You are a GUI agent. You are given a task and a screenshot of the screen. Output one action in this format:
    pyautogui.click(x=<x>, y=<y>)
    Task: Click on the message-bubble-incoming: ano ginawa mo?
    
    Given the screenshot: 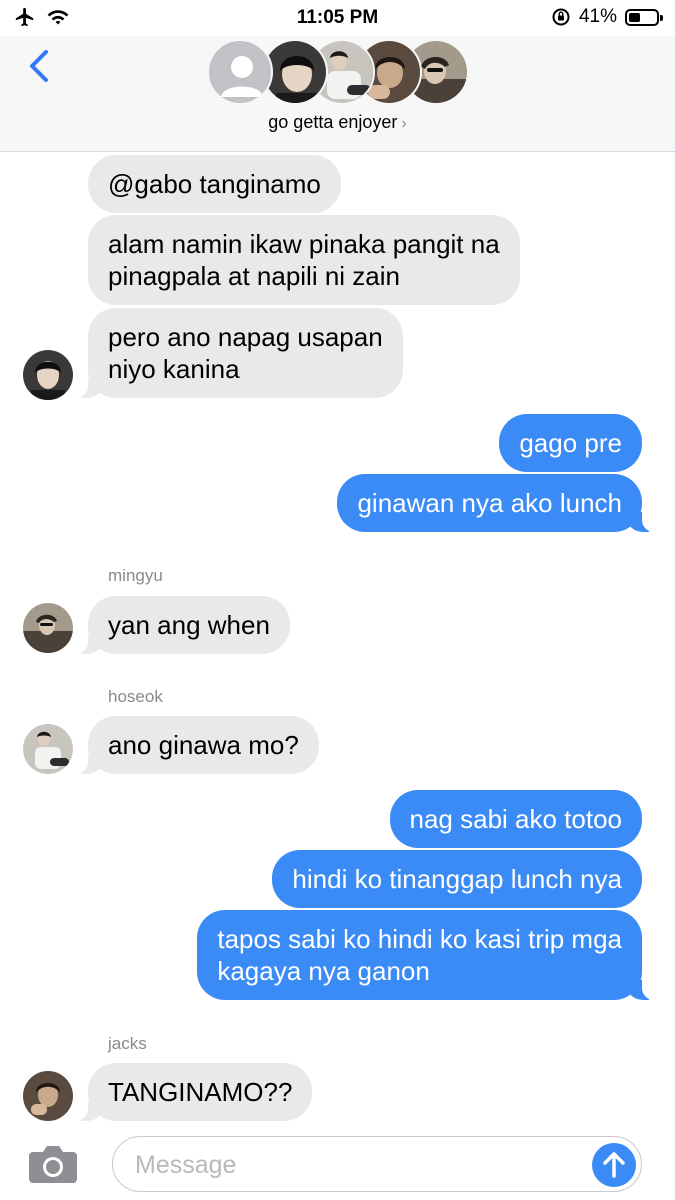 What is the action you would take?
    pyautogui.click(x=197, y=745)
    